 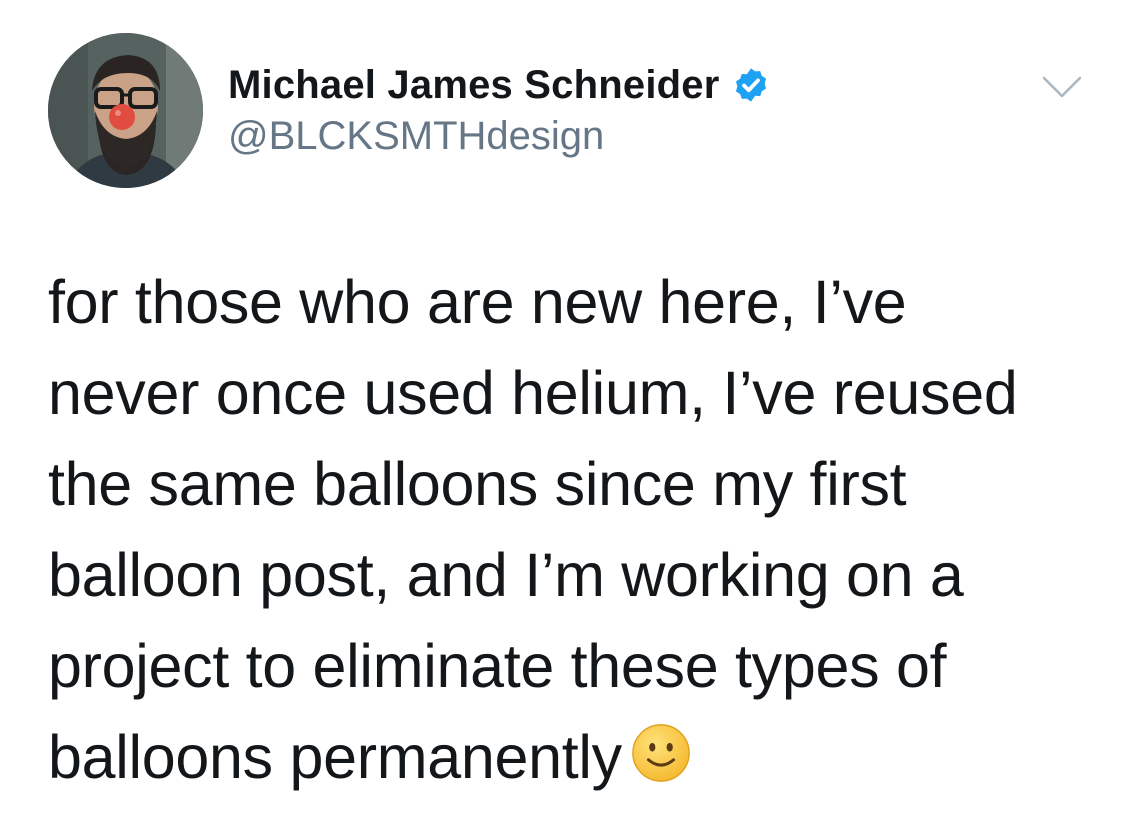 I want to click on tweet-text-line: the same balloons since my first, so click(x=477, y=484).